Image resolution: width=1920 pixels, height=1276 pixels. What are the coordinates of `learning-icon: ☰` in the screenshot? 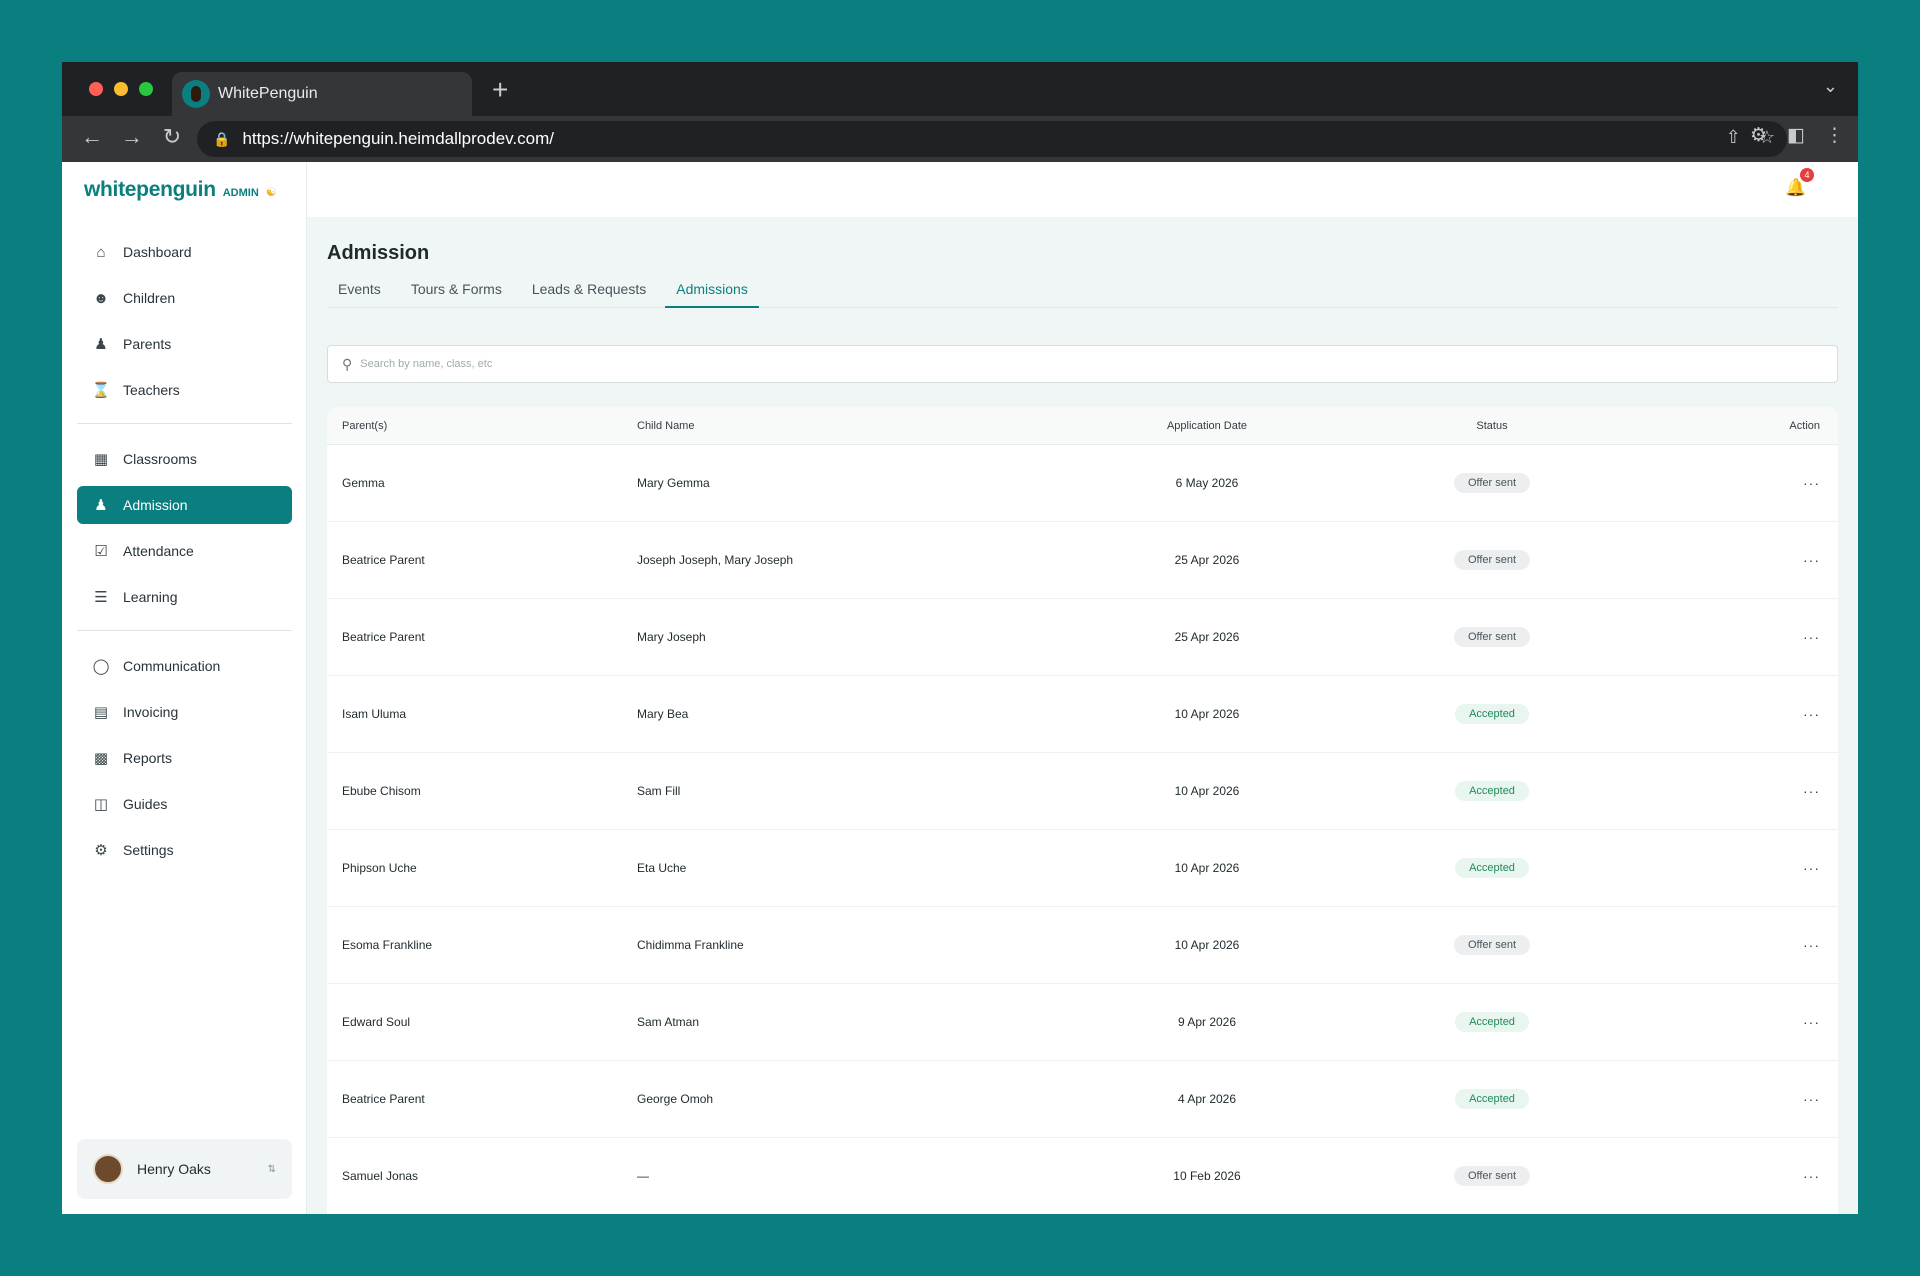 It's located at (101, 597).